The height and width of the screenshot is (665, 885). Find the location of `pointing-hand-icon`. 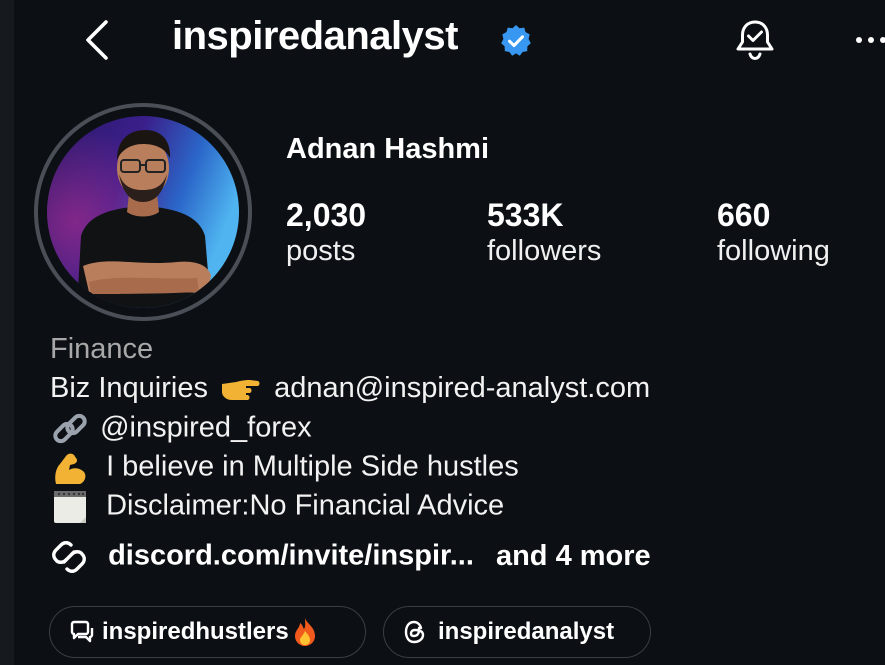

pointing-hand-icon is located at coordinates (241, 390).